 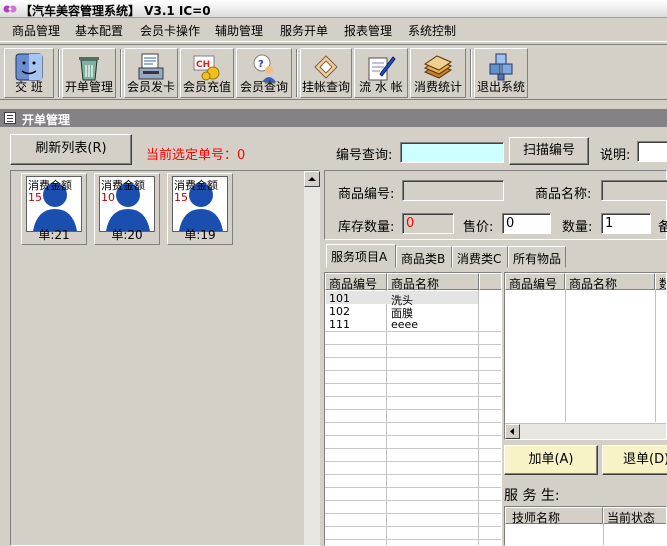 What do you see at coordinates (206, 87) in the screenshot?
I see `recharge-label: 会员充值` at bounding box center [206, 87].